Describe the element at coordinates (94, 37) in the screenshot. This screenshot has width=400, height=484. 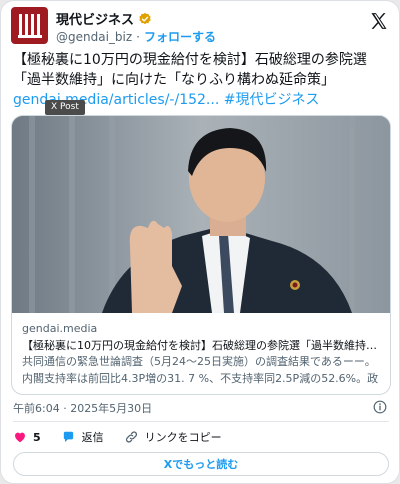
I see `handle: @gendai_biz` at that location.